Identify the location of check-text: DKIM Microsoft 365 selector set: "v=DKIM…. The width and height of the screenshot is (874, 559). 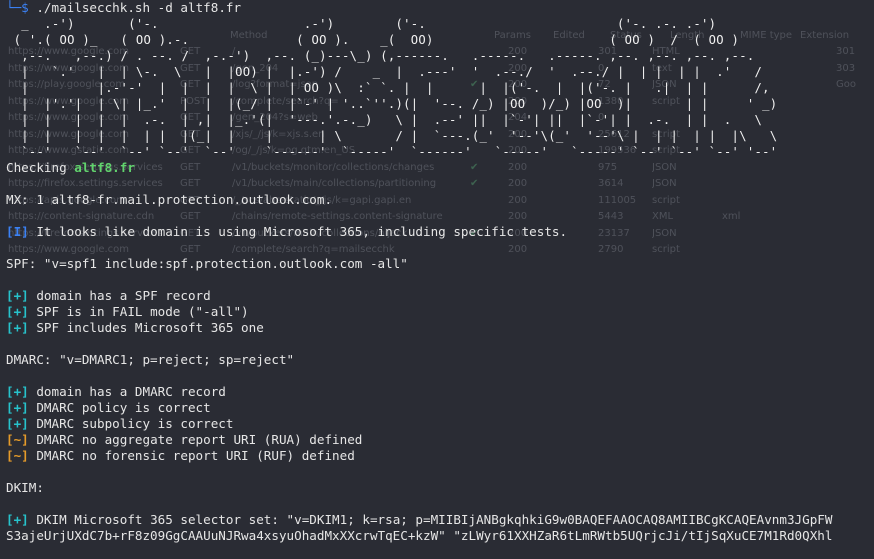
(430, 519).